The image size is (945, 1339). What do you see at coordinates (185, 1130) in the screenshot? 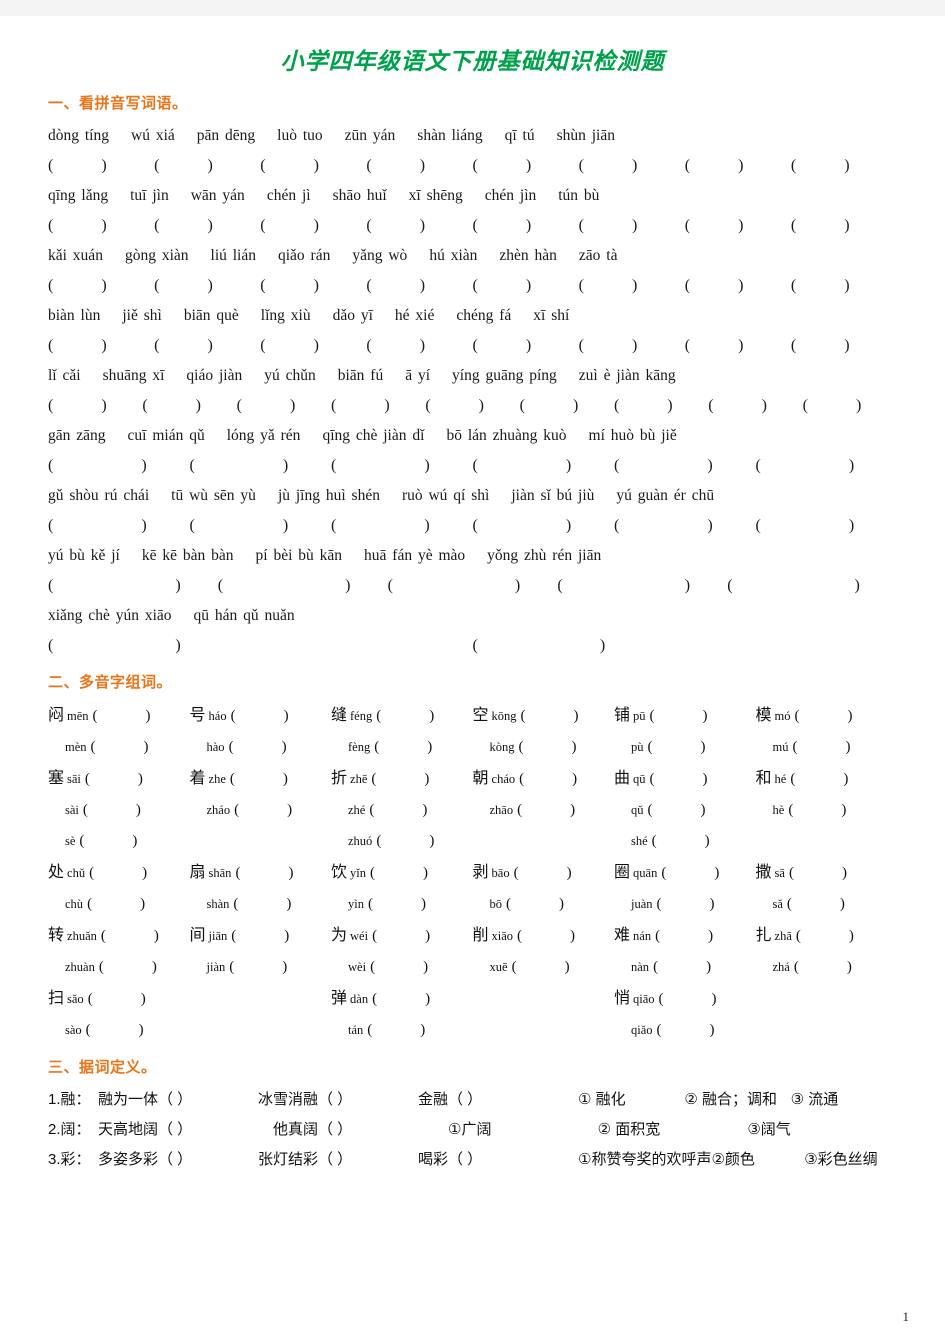
I see `definition-item: 天高地阔（ ）` at bounding box center [185, 1130].